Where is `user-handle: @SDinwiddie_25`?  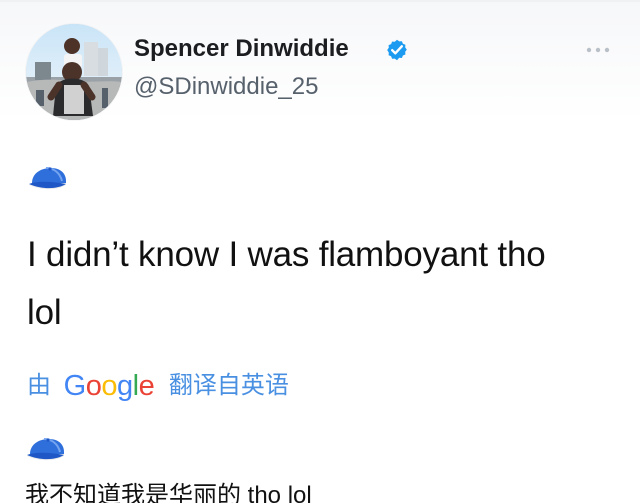 user-handle: @SDinwiddie_25 is located at coordinates (226, 87).